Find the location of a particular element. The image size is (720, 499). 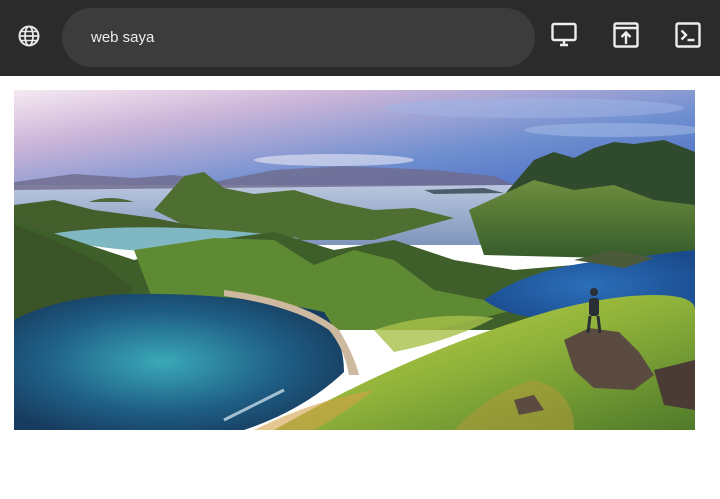

open-in-window-icon is located at coordinates (626, 37).